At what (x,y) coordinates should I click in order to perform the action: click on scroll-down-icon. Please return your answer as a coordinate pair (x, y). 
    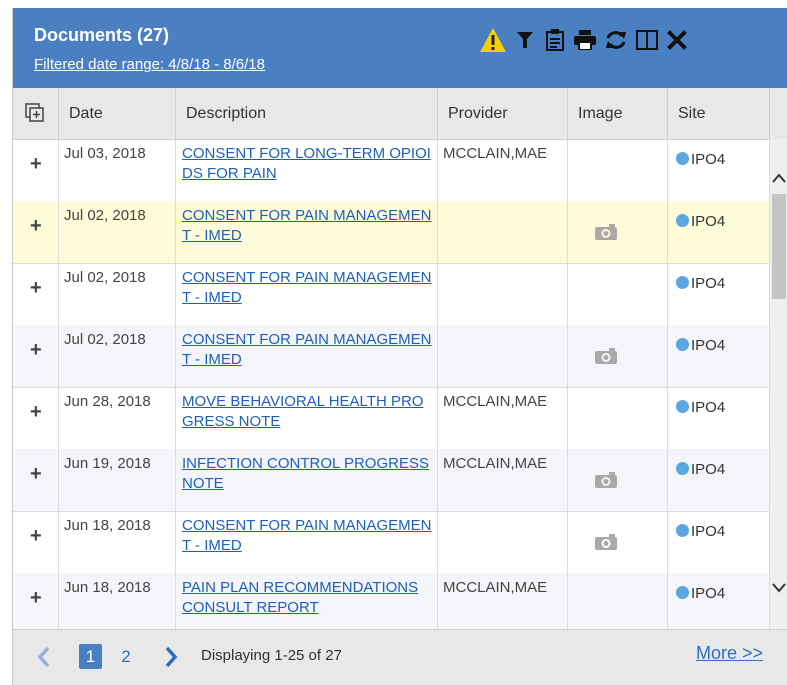
    Looking at the image, I should click on (779, 588).